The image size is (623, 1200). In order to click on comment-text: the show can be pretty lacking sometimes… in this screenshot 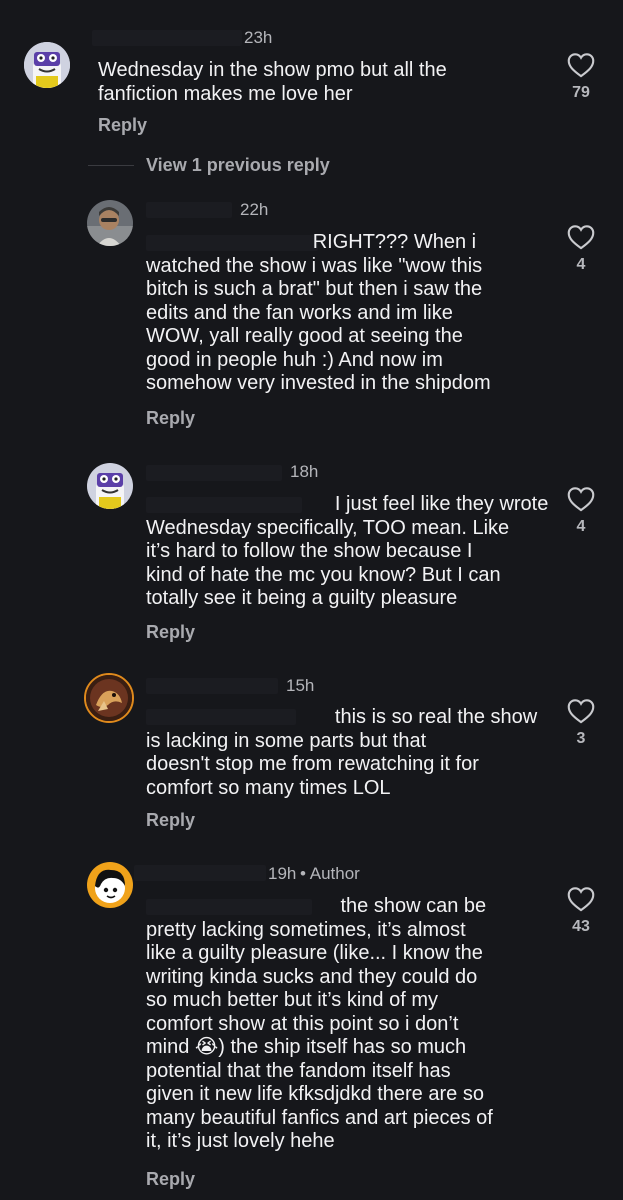, I will do `click(319, 1023)`.